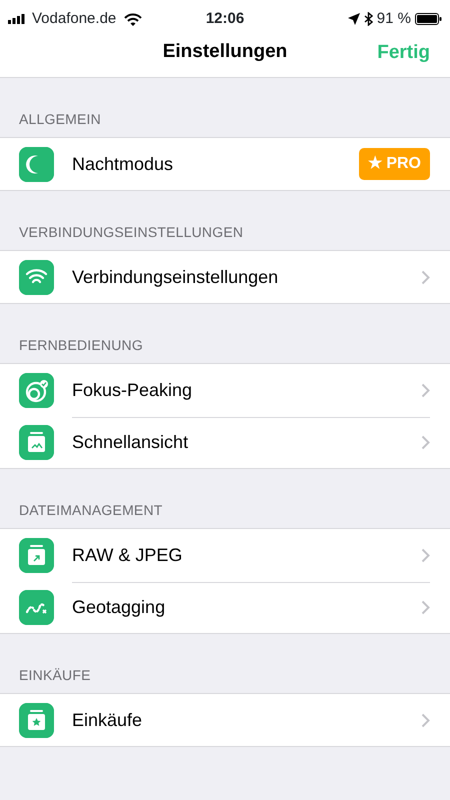 The image size is (450, 800). I want to click on status-time: 12:06, so click(225, 18).